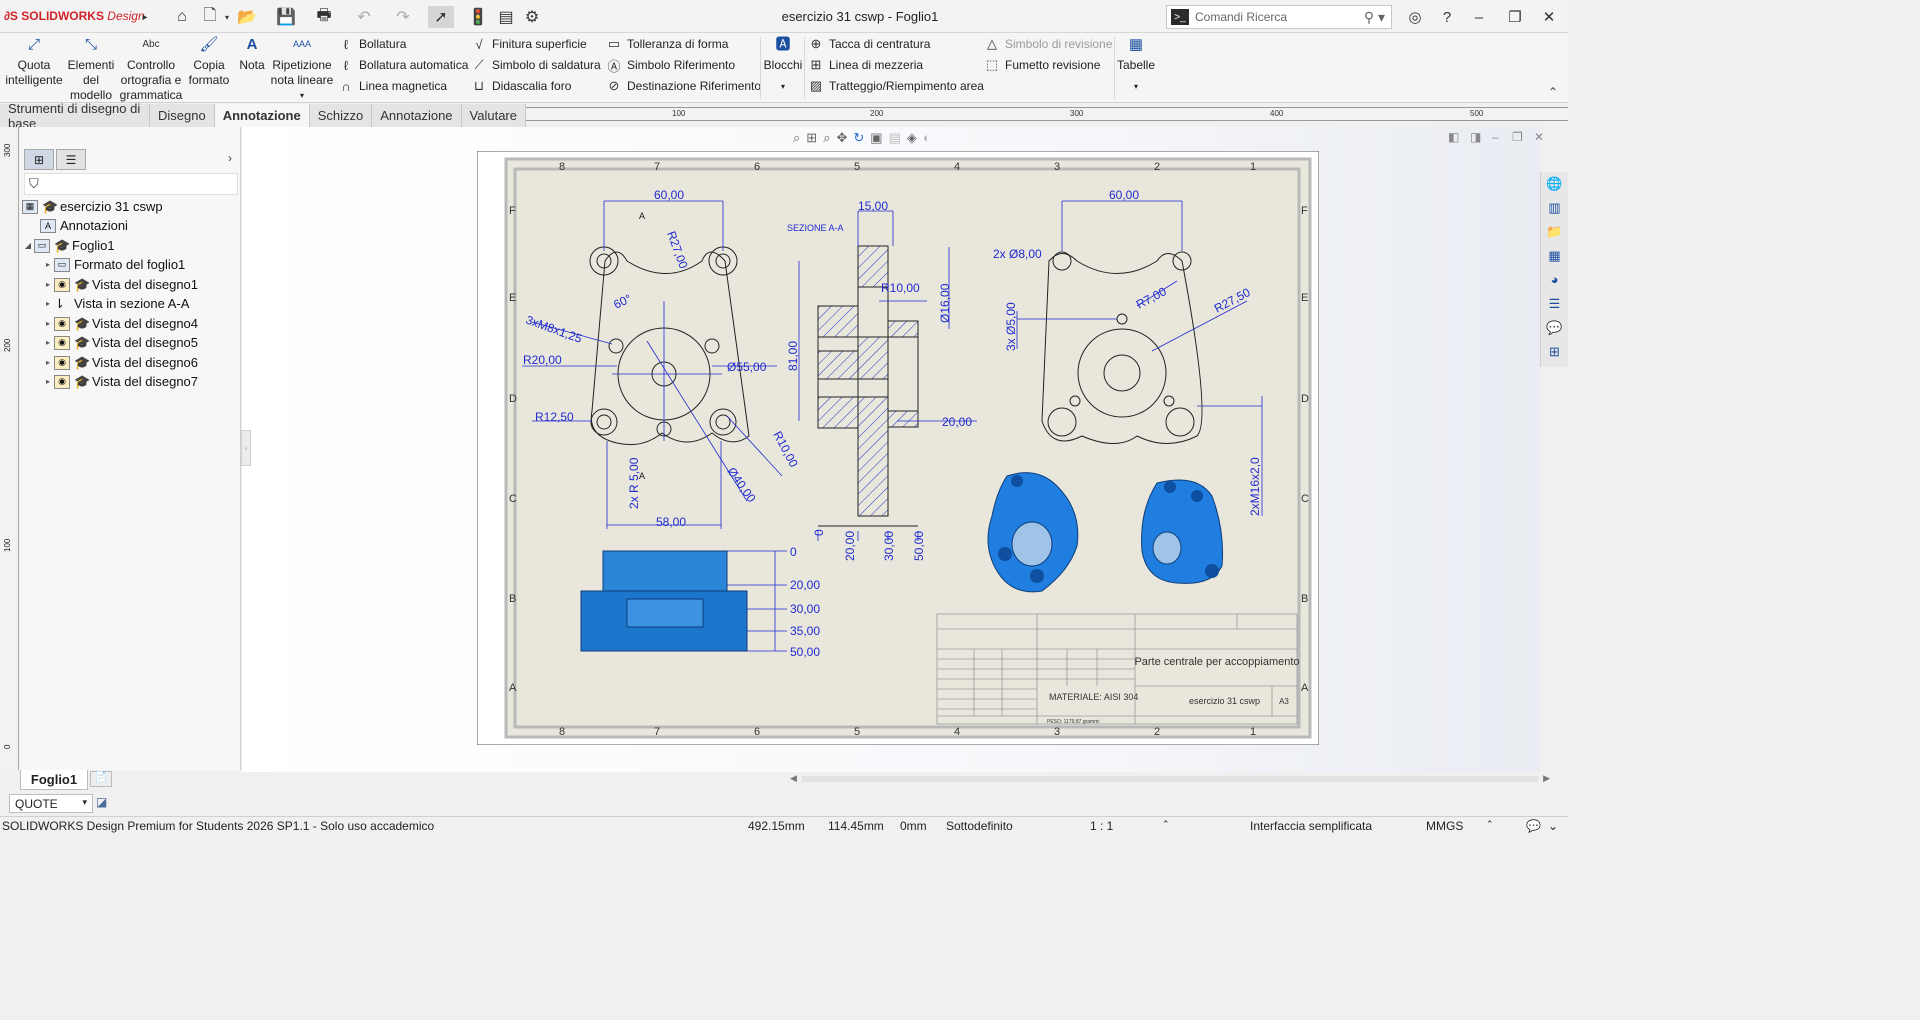 Image resolution: width=1920 pixels, height=1020 pixels. What do you see at coordinates (927, 138) in the screenshot?
I see `appearance-icon: ◐` at bounding box center [927, 138].